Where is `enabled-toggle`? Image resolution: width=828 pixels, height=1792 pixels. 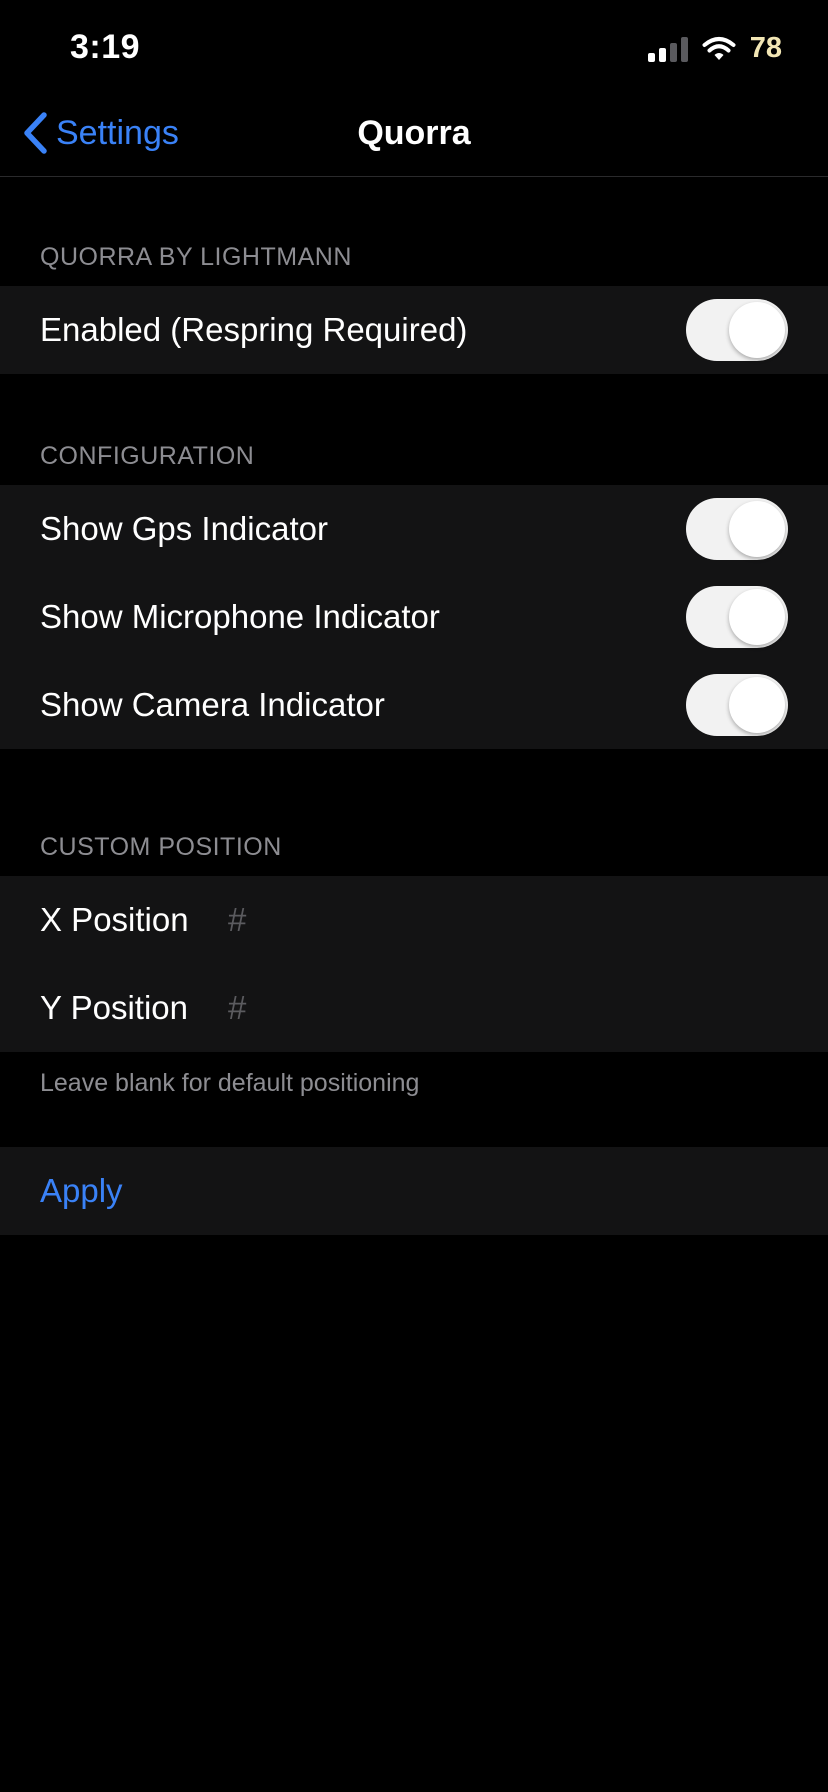 enabled-toggle is located at coordinates (737, 330).